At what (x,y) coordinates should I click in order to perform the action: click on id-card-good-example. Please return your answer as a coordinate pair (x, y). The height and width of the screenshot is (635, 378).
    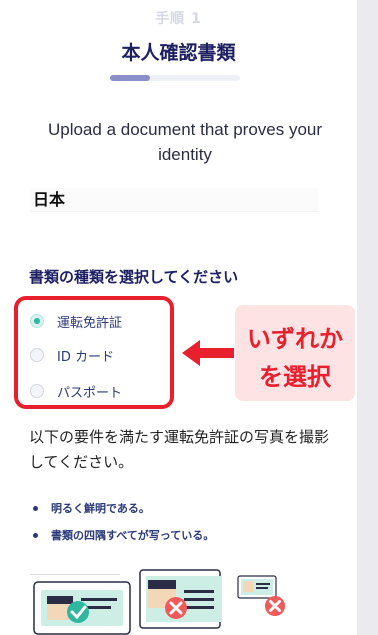
    Looking at the image, I should click on (82, 608).